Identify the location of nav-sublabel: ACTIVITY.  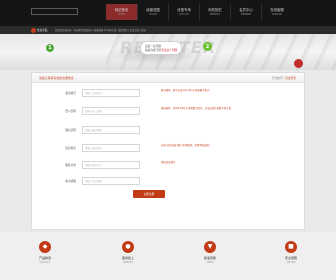
(184, 14).